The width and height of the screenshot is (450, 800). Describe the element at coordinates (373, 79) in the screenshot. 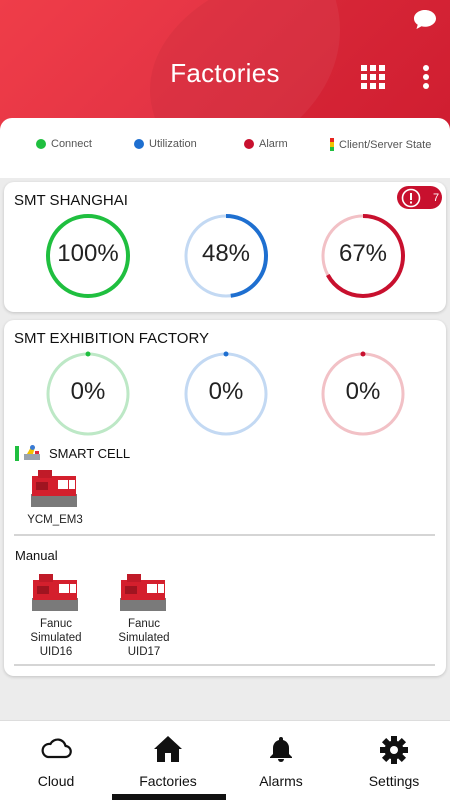

I see `grid-view-icon` at that location.